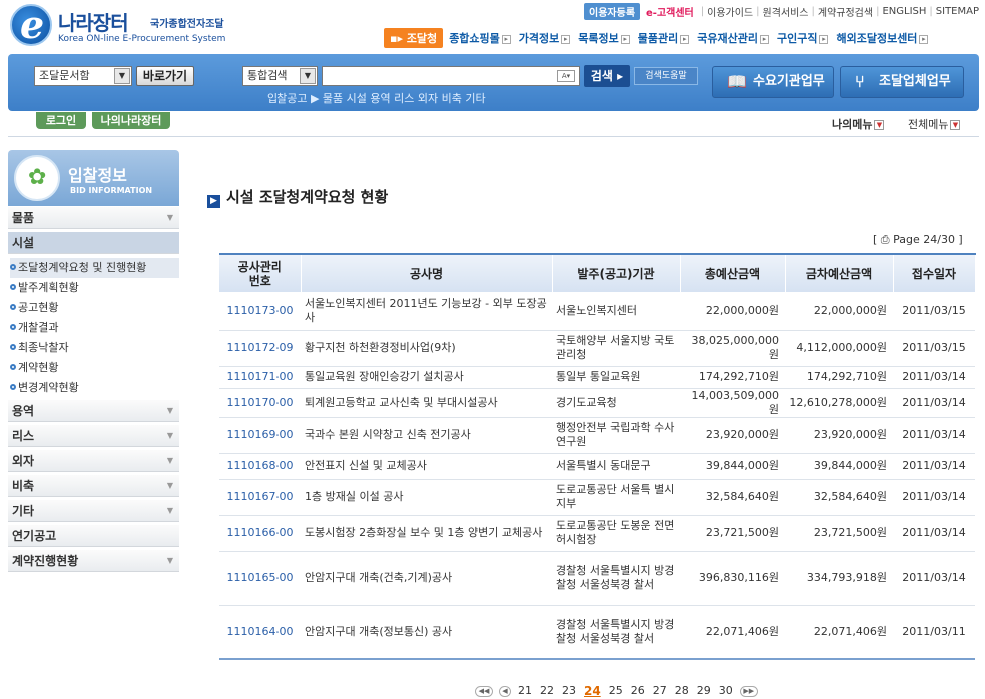  I want to click on sidebar-sub-opening: 개찰결과, so click(34, 328).